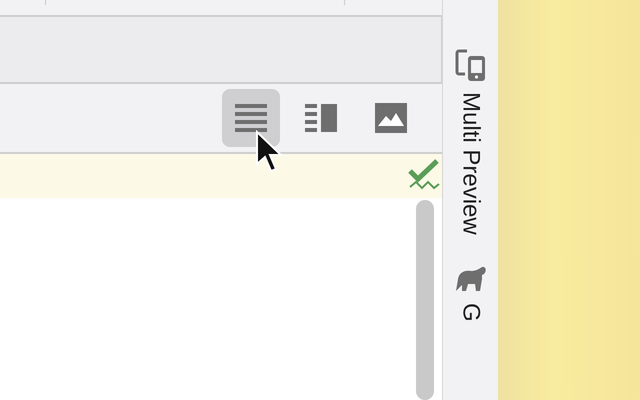 The height and width of the screenshot is (400, 640). What do you see at coordinates (471, 278) in the screenshot?
I see `elephant-icon` at bounding box center [471, 278].